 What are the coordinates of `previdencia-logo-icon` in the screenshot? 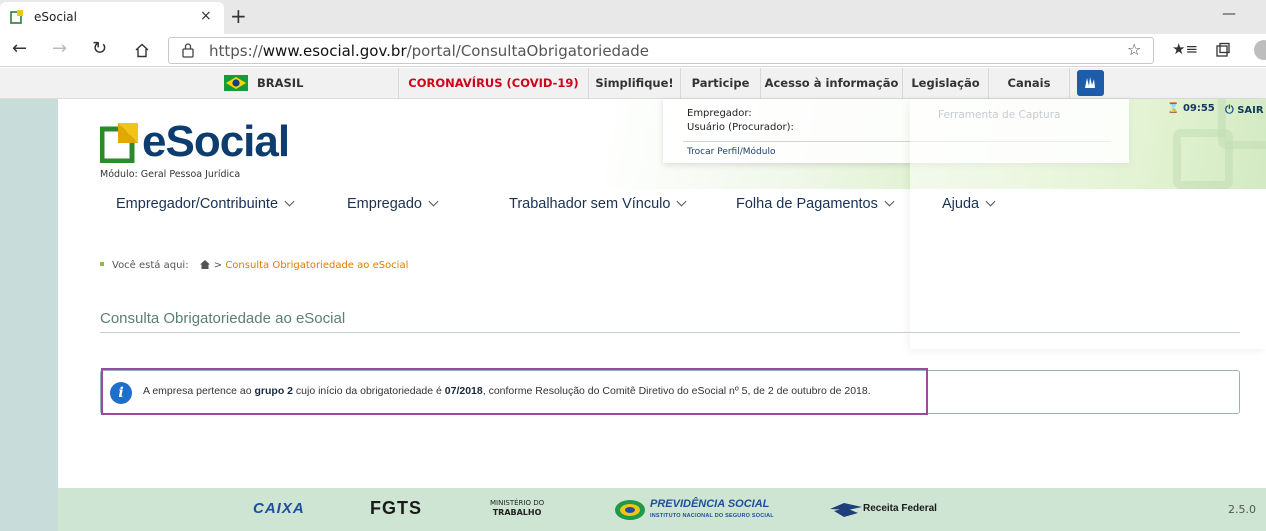 It's located at (630, 510).